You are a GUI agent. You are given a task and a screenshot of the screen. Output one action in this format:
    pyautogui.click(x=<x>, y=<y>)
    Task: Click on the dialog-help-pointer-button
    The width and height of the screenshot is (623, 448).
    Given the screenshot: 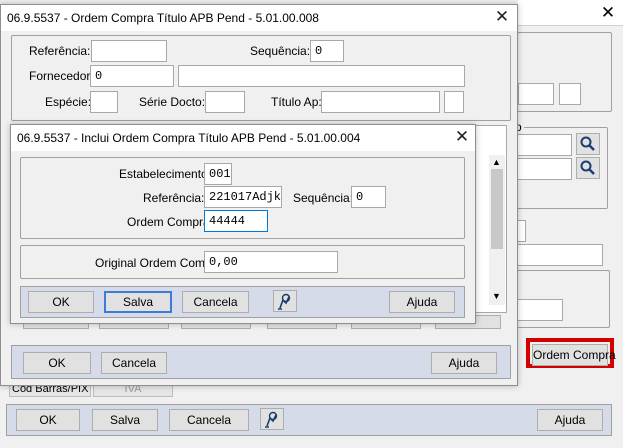 What is the action you would take?
    pyautogui.click(x=285, y=301)
    